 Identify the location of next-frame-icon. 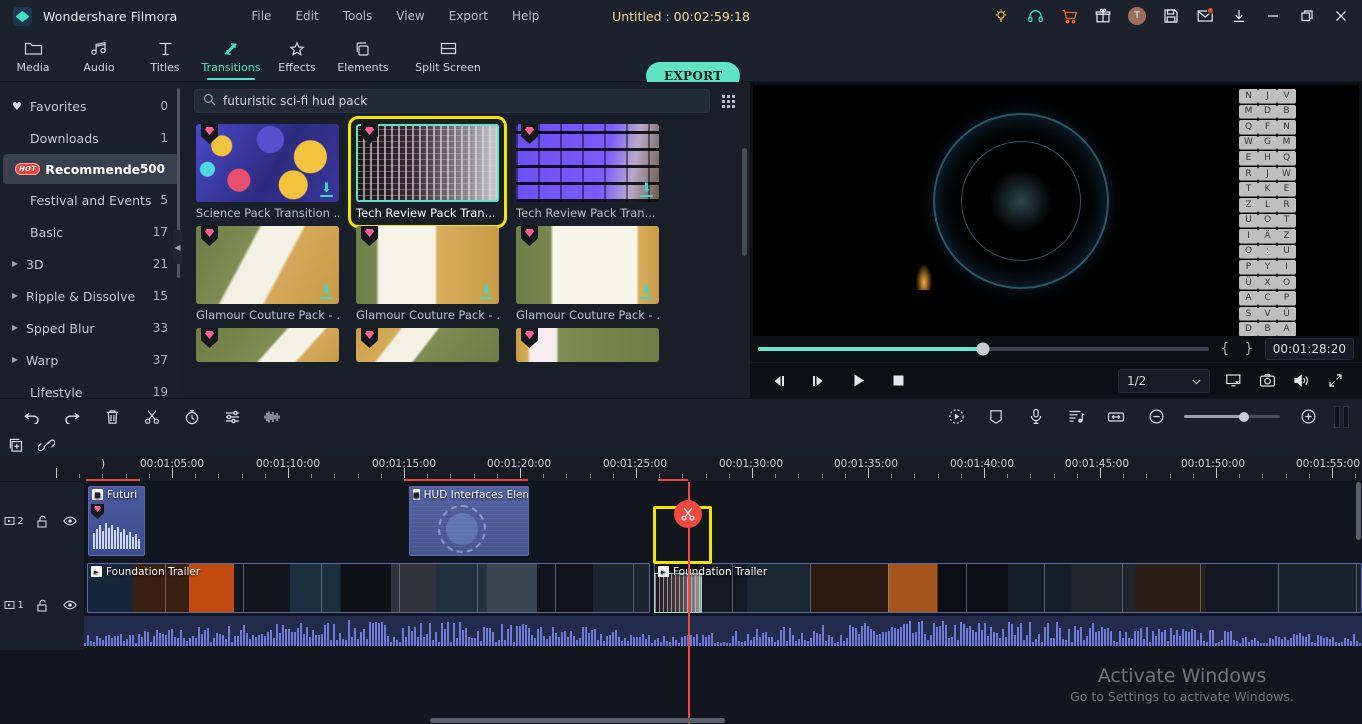
(818, 381).